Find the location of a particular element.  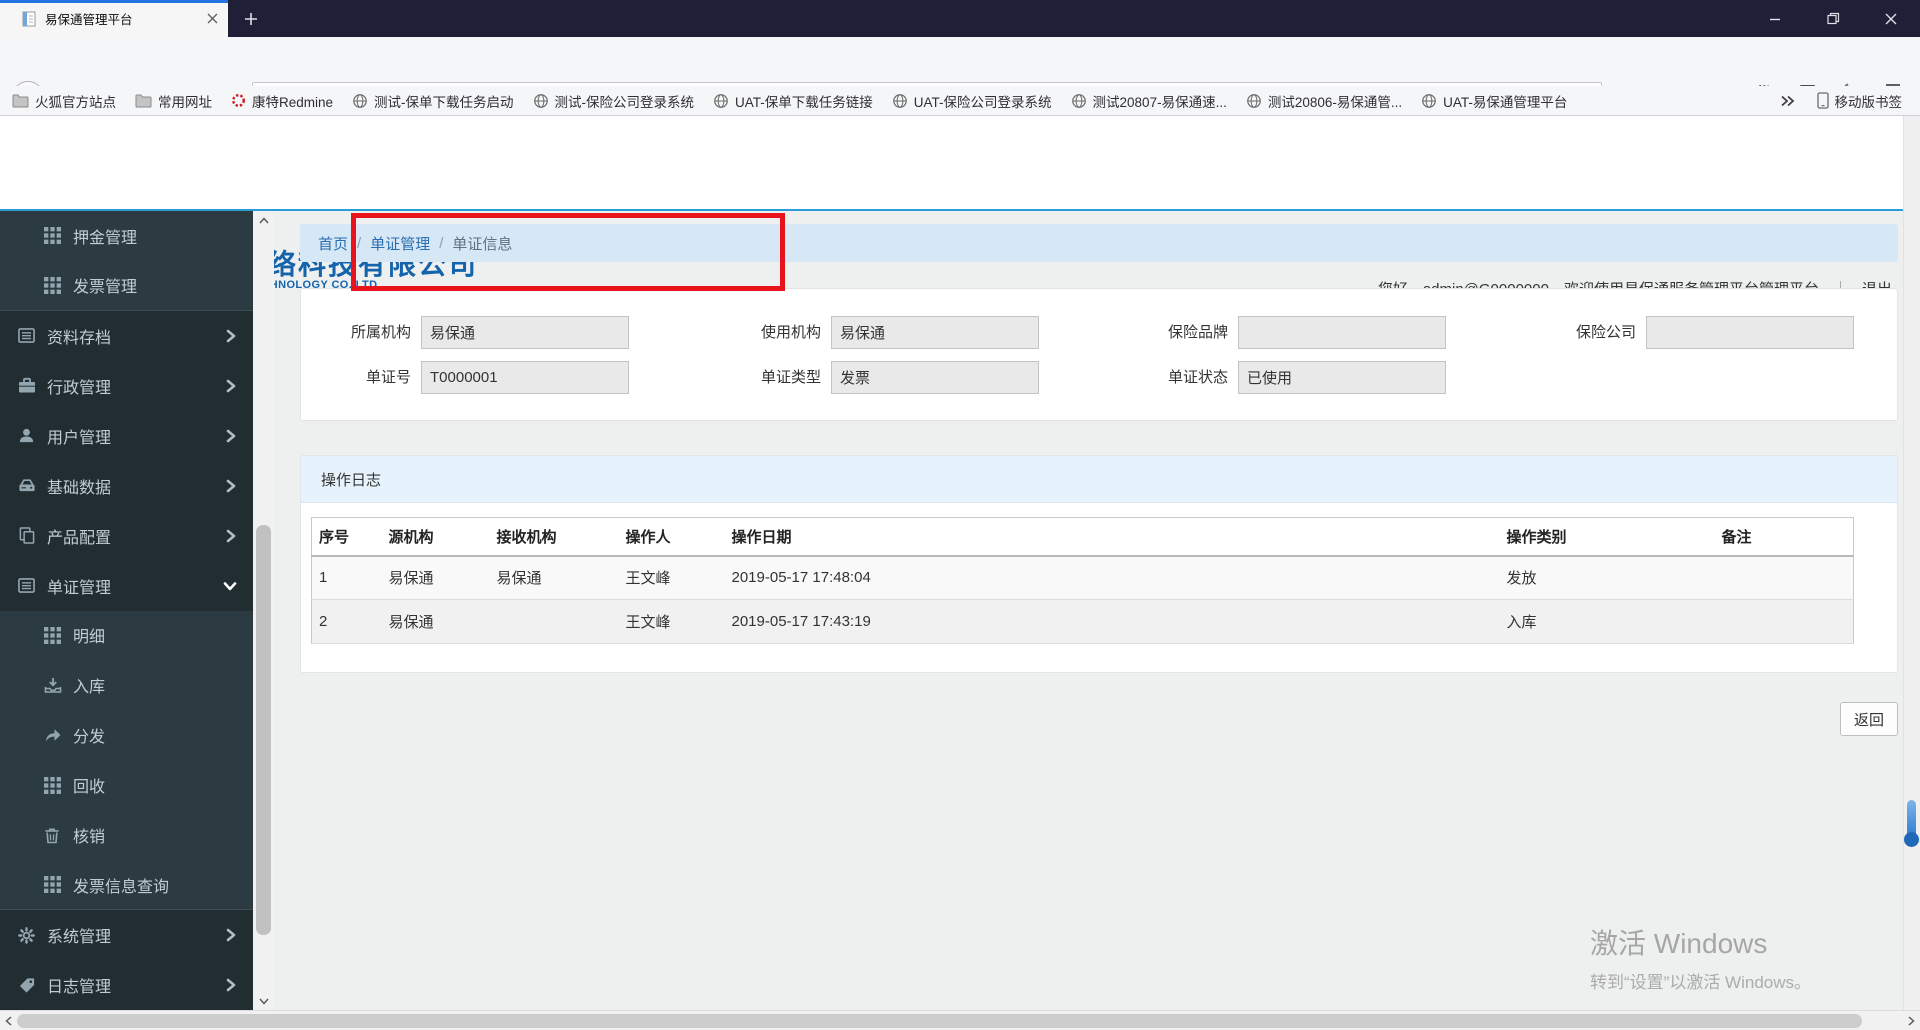

sidebar-item: 产品配置 is located at coordinates (126, 536).